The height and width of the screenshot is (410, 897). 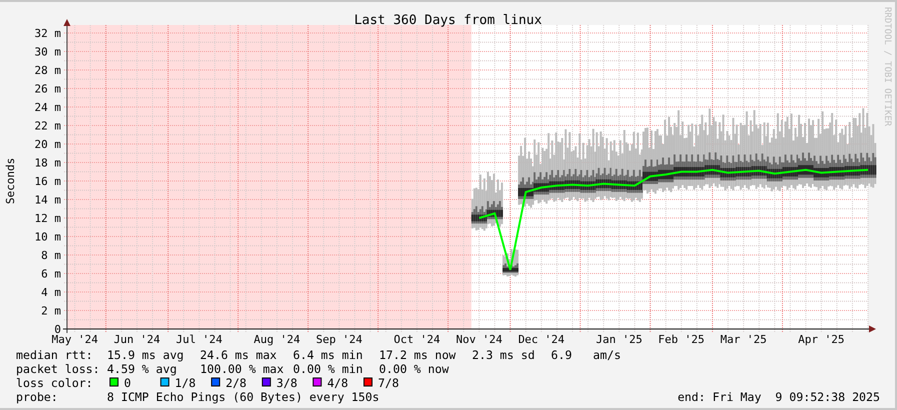 What do you see at coordinates (414, 369) in the screenshot?
I see `legend-value: 0.00 % now` at bounding box center [414, 369].